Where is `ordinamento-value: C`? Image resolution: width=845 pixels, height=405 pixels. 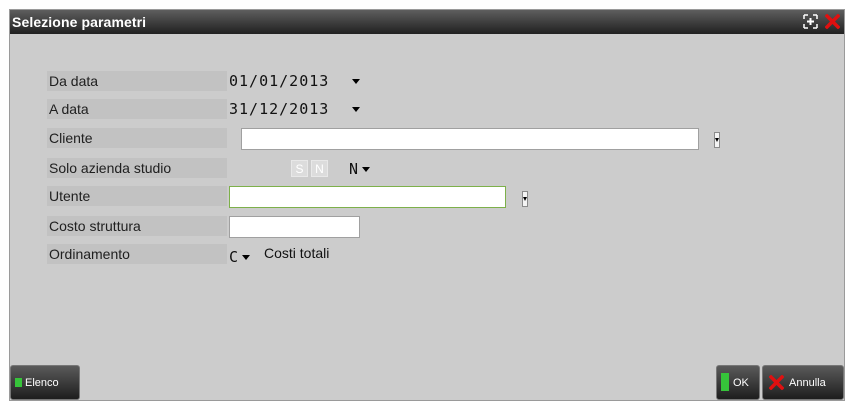
ordinamento-value: C is located at coordinates (233, 257).